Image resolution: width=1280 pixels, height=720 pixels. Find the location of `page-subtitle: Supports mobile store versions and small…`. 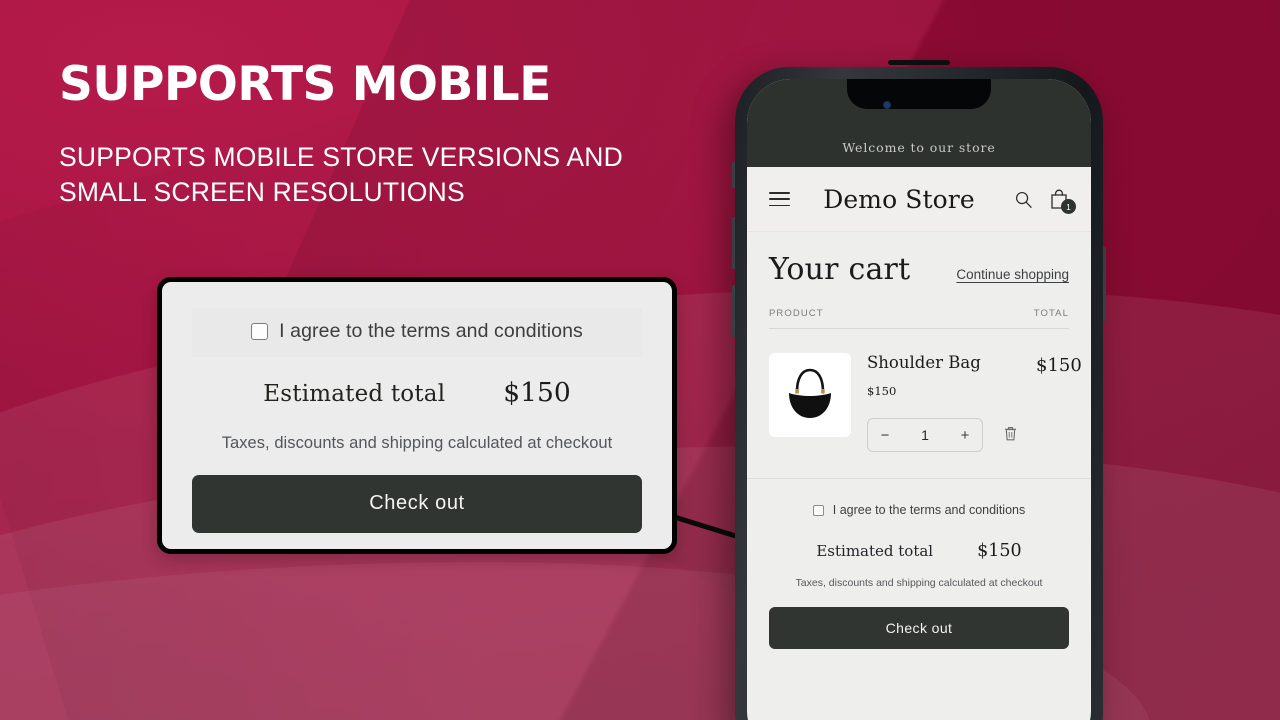

page-subtitle: Supports mobile store versions and small… is located at coordinates (341, 174).